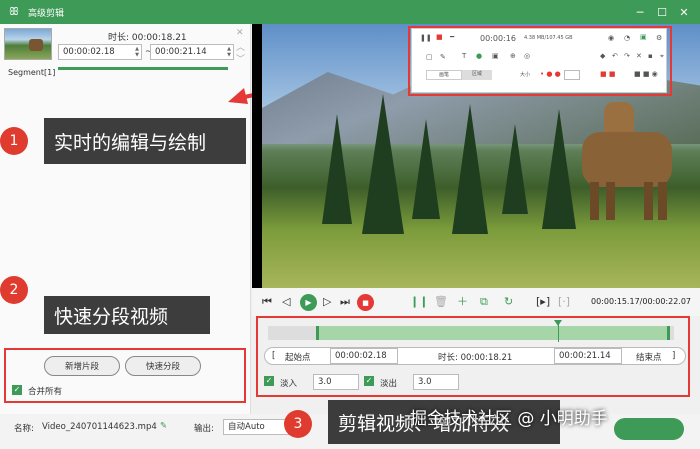 This screenshot has height=449, width=700. What do you see at coordinates (564, 302) in the screenshot?
I see `mark-out-icon: [·]` at bounding box center [564, 302].